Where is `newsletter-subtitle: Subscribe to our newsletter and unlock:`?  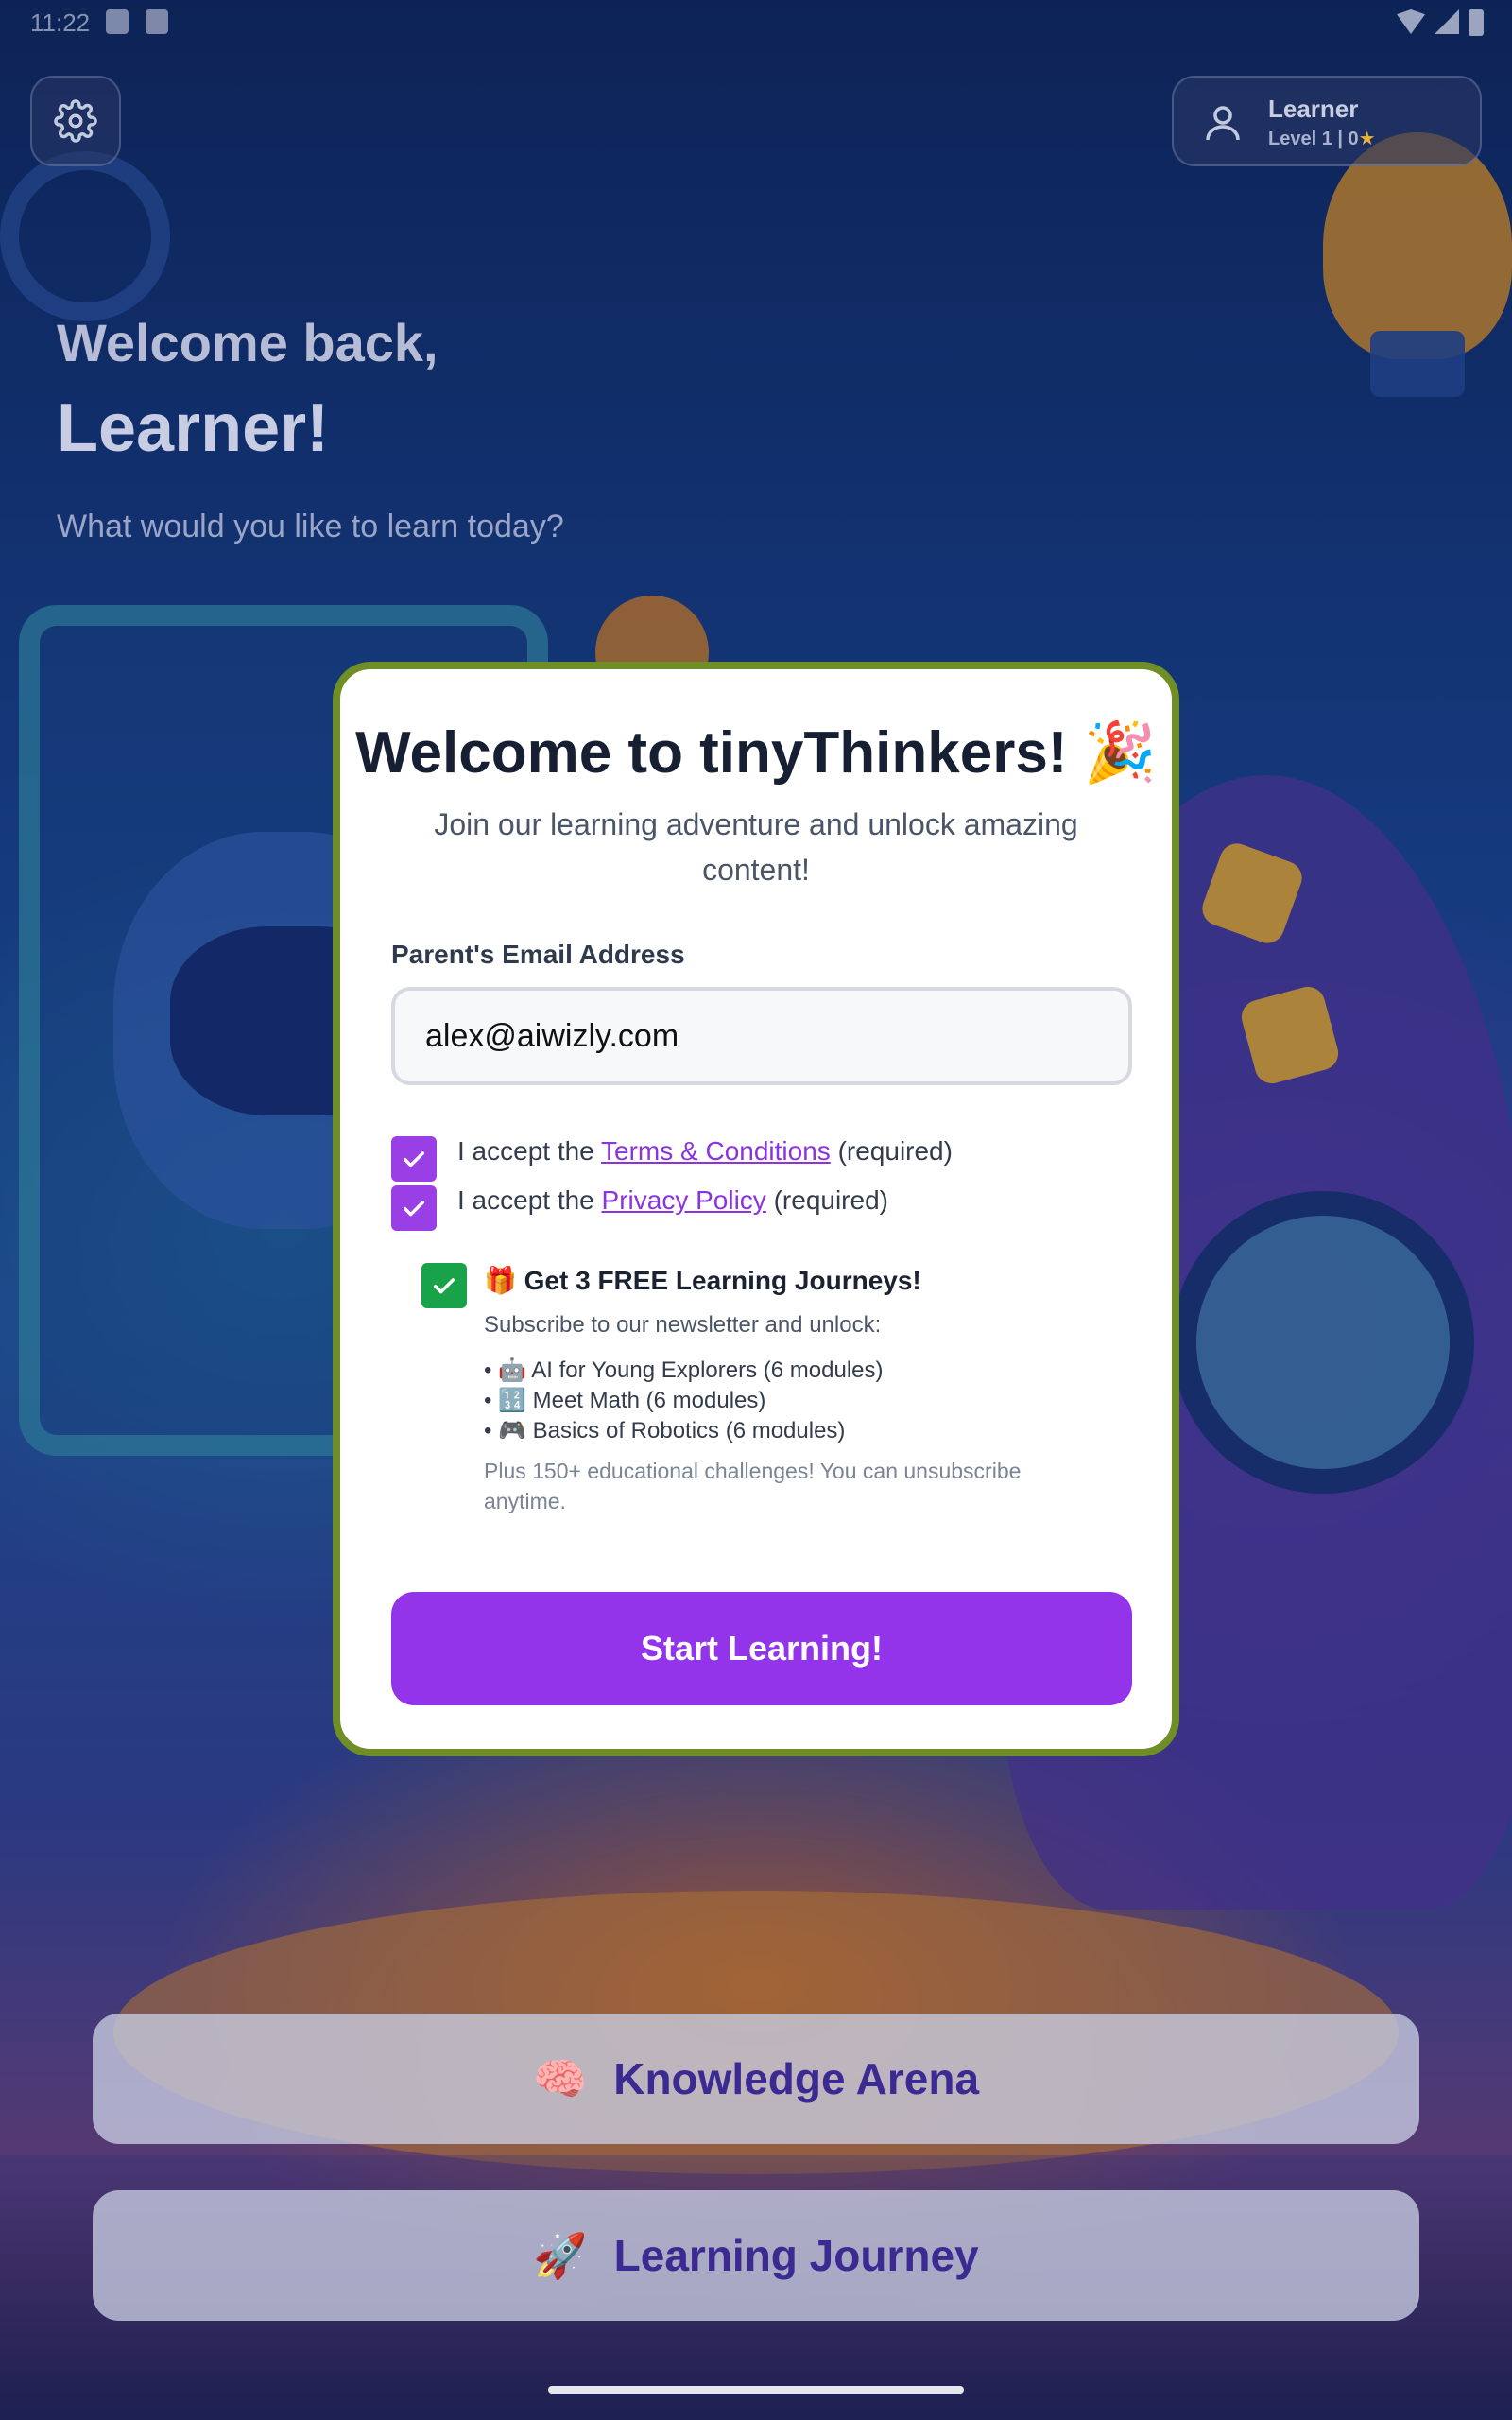 newsletter-subtitle: Subscribe to our newsletter and unlock: is located at coordinates (683, 1325).